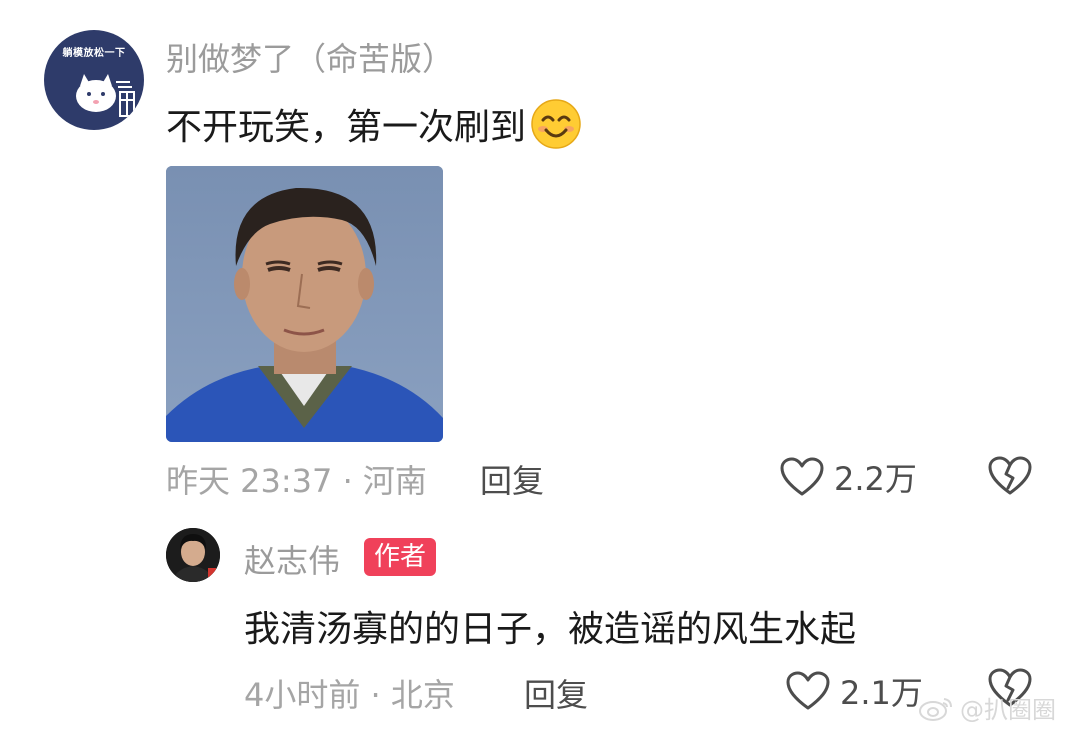 The width and height of the screenshot is (1080, 733). What do you see at coordinates (550, 629) in the screenshot?
I see `reply-text: 我清汤寡的的日子，被造谣的风生水起` at bounding box center [550, 629].